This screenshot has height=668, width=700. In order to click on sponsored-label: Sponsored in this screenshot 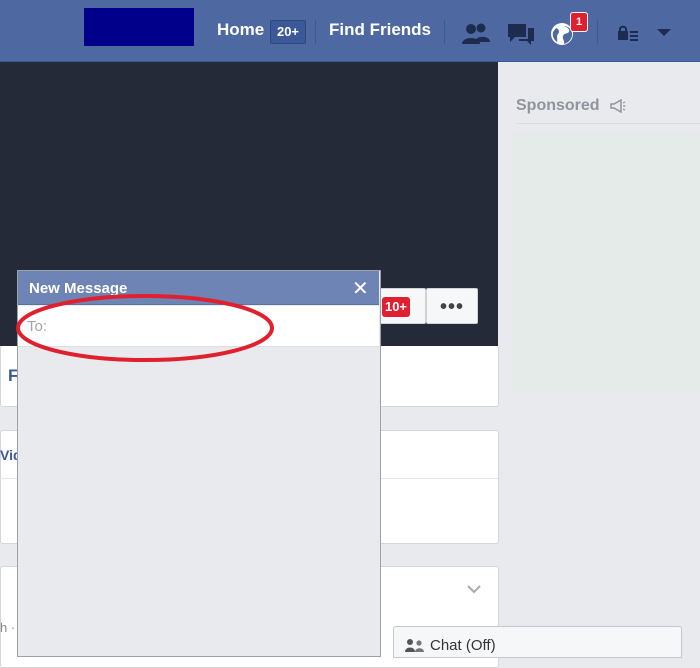, I will do `click(558, 105)`.